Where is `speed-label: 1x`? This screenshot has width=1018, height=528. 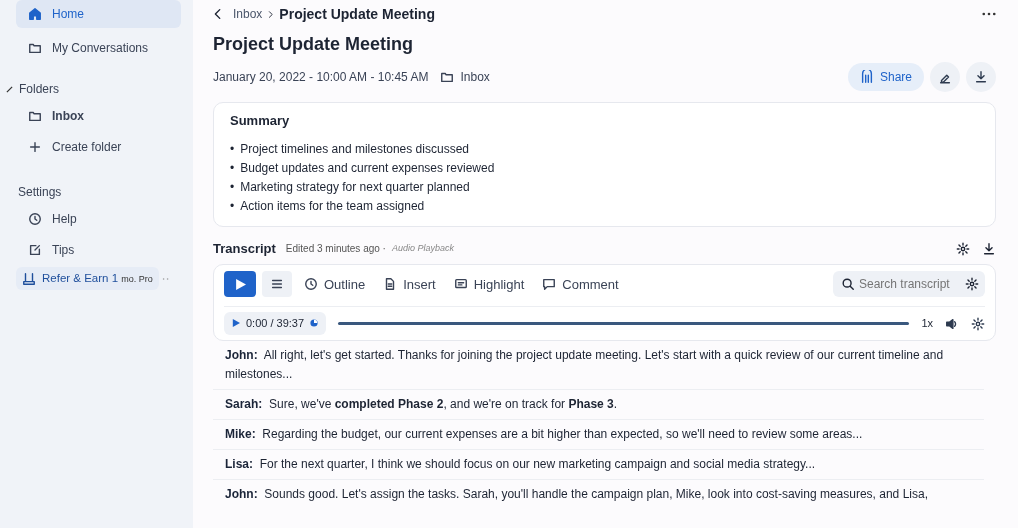 speed-label: 1x is located at coordinates (927, 323).